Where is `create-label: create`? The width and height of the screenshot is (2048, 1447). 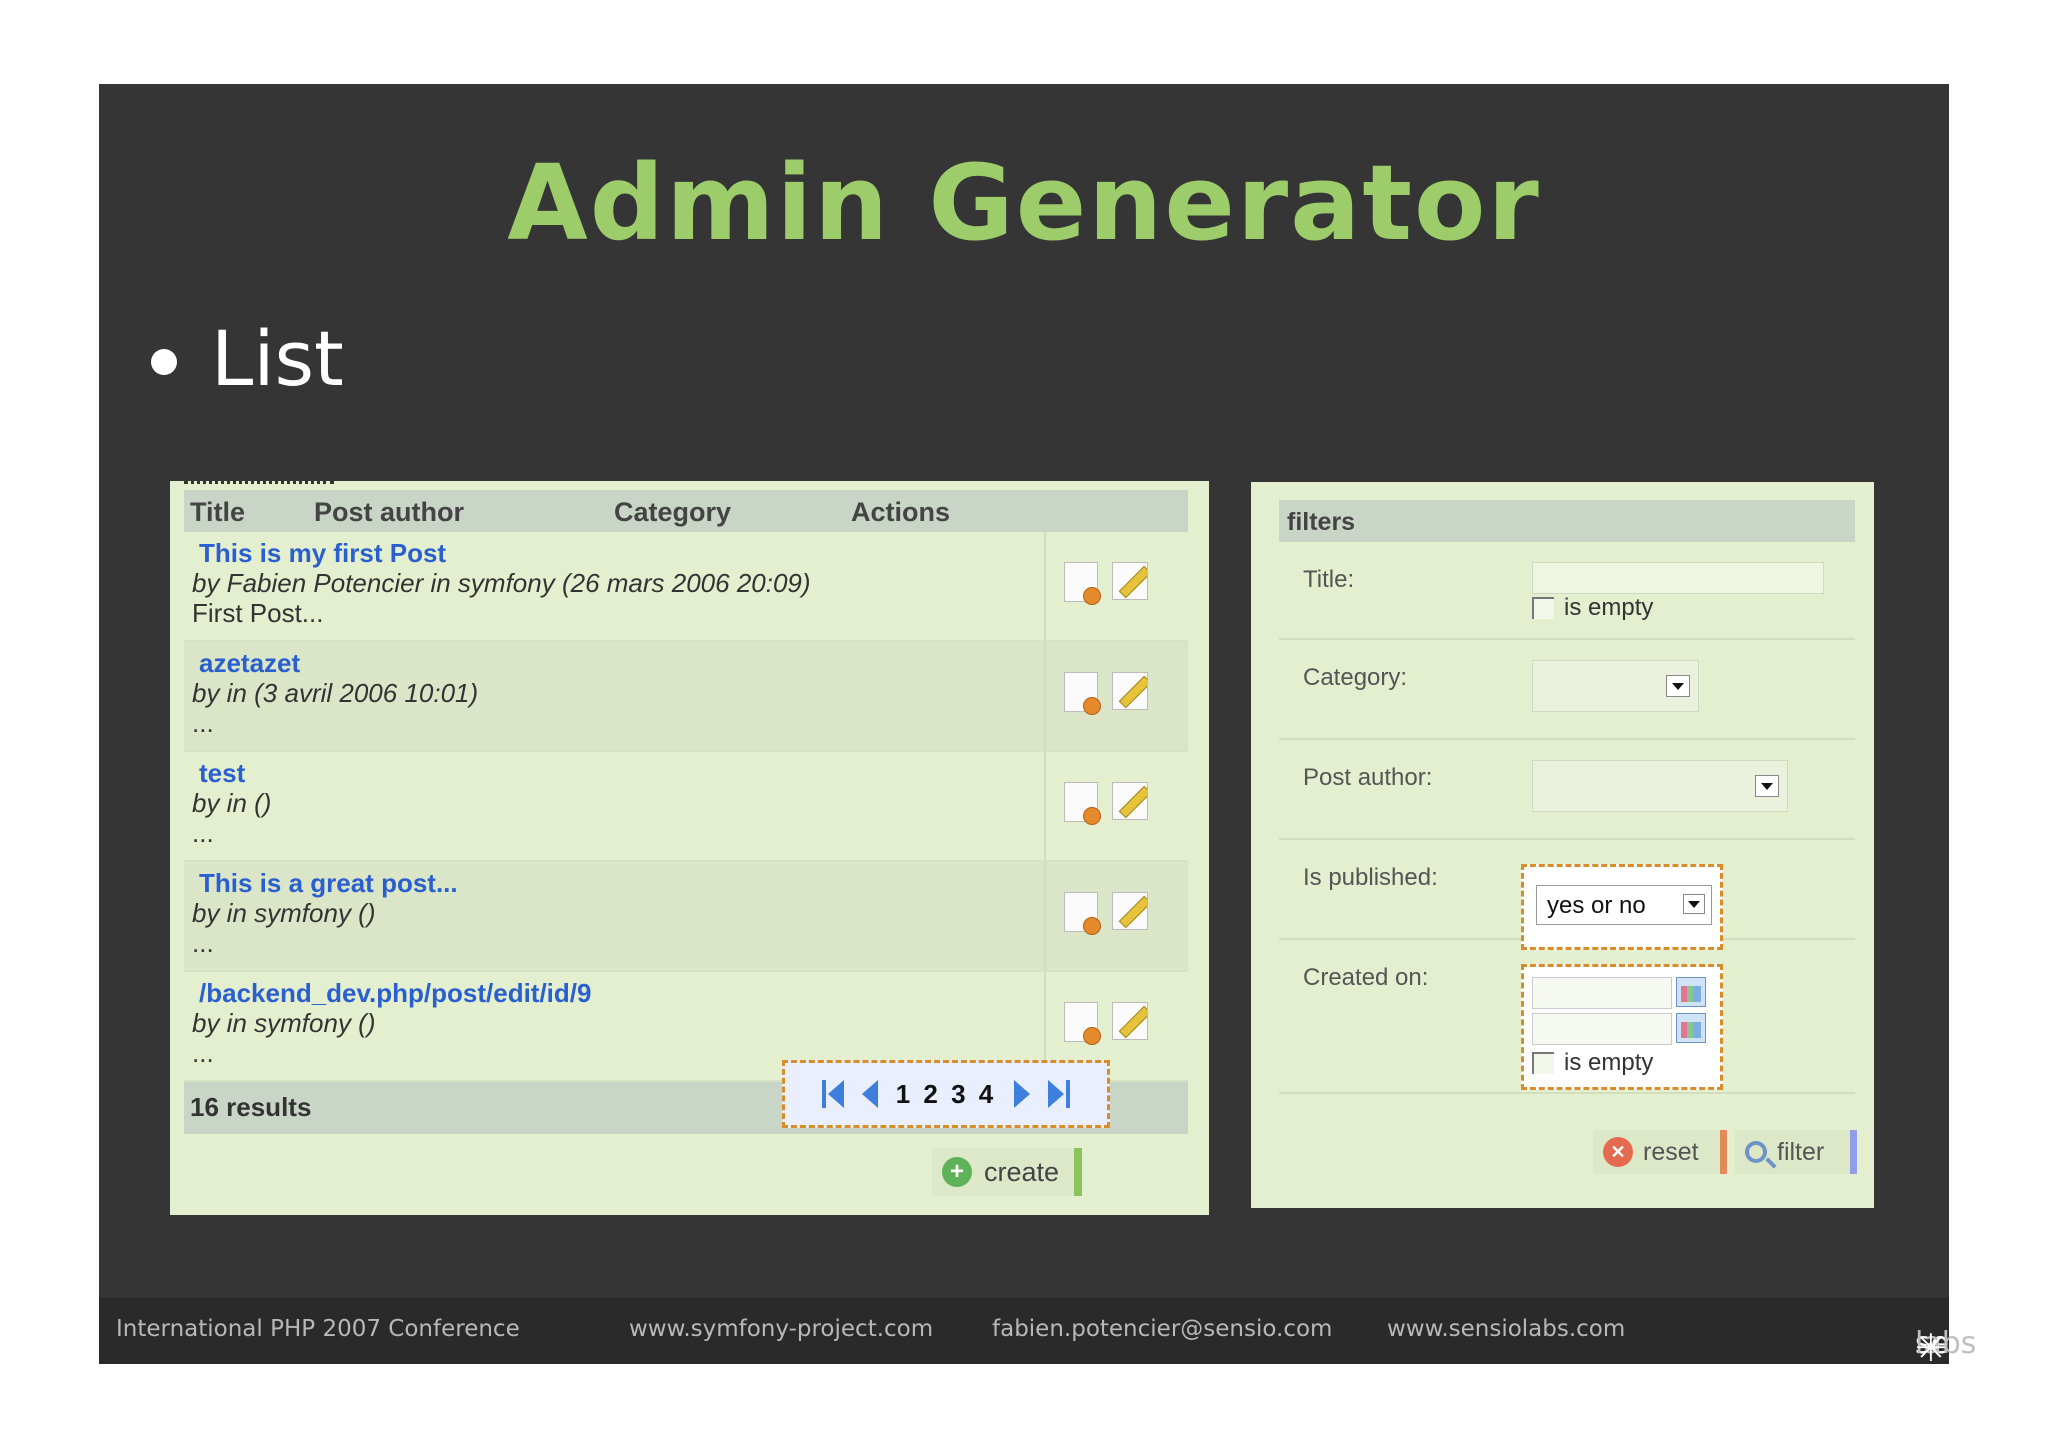
create-label: create is located at coordinates (1022, 1171).